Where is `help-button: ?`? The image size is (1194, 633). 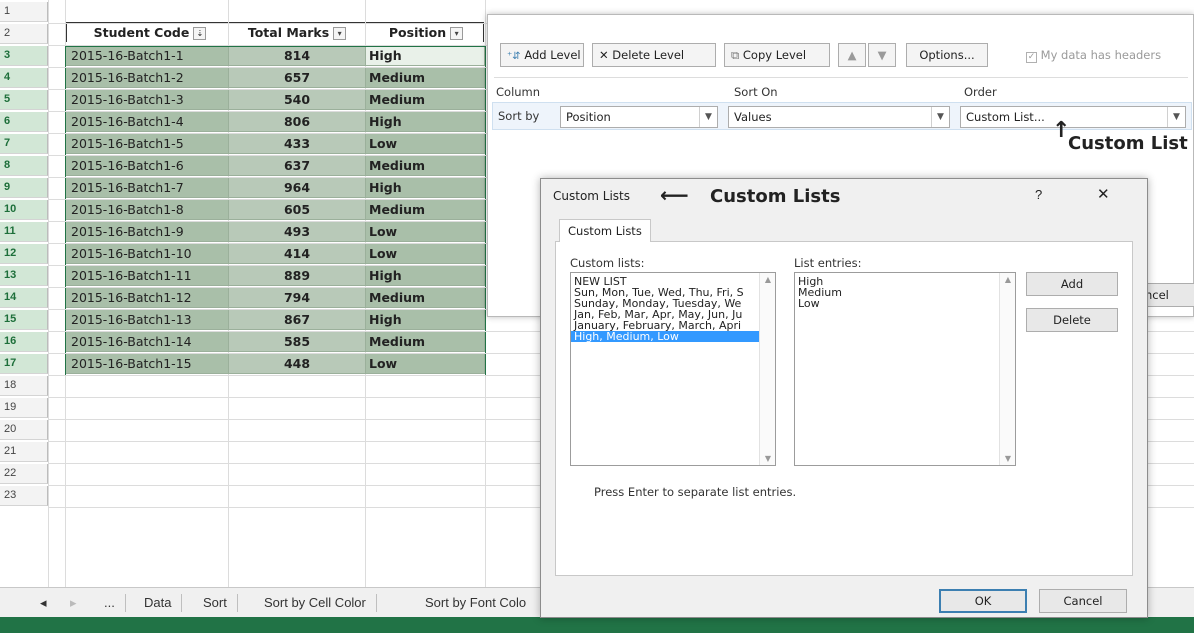 help-button: ? is located at coordinates (1038, 194).